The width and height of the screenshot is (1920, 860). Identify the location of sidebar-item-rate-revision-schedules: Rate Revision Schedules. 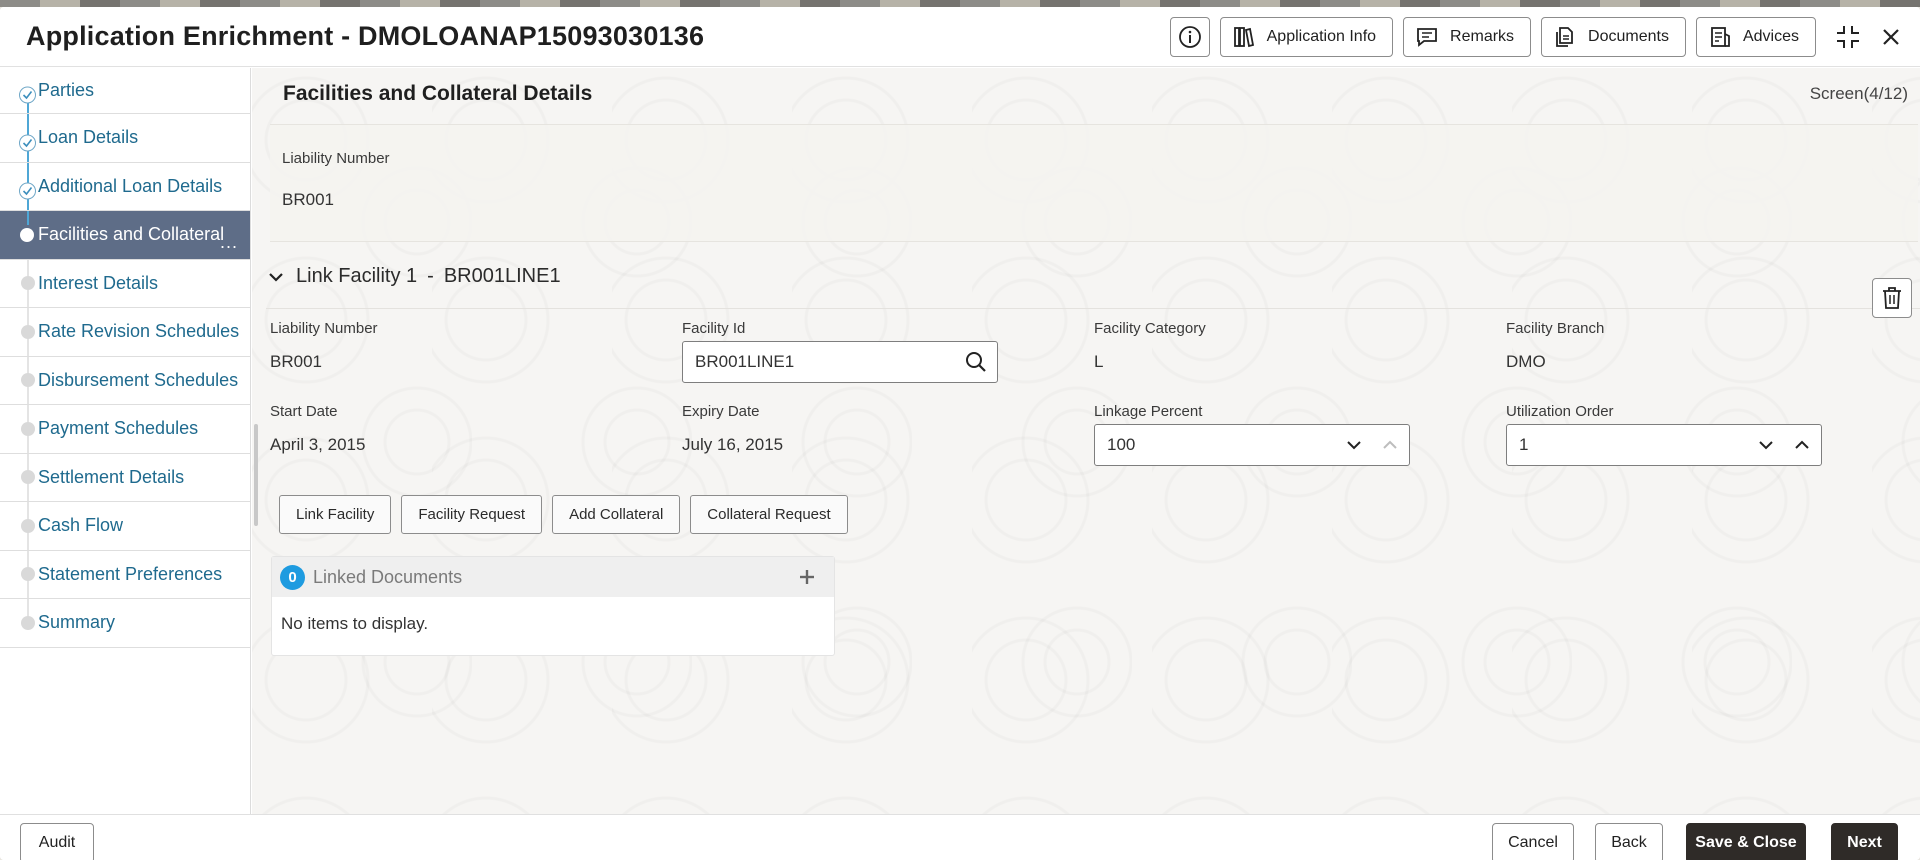
(125, 332).